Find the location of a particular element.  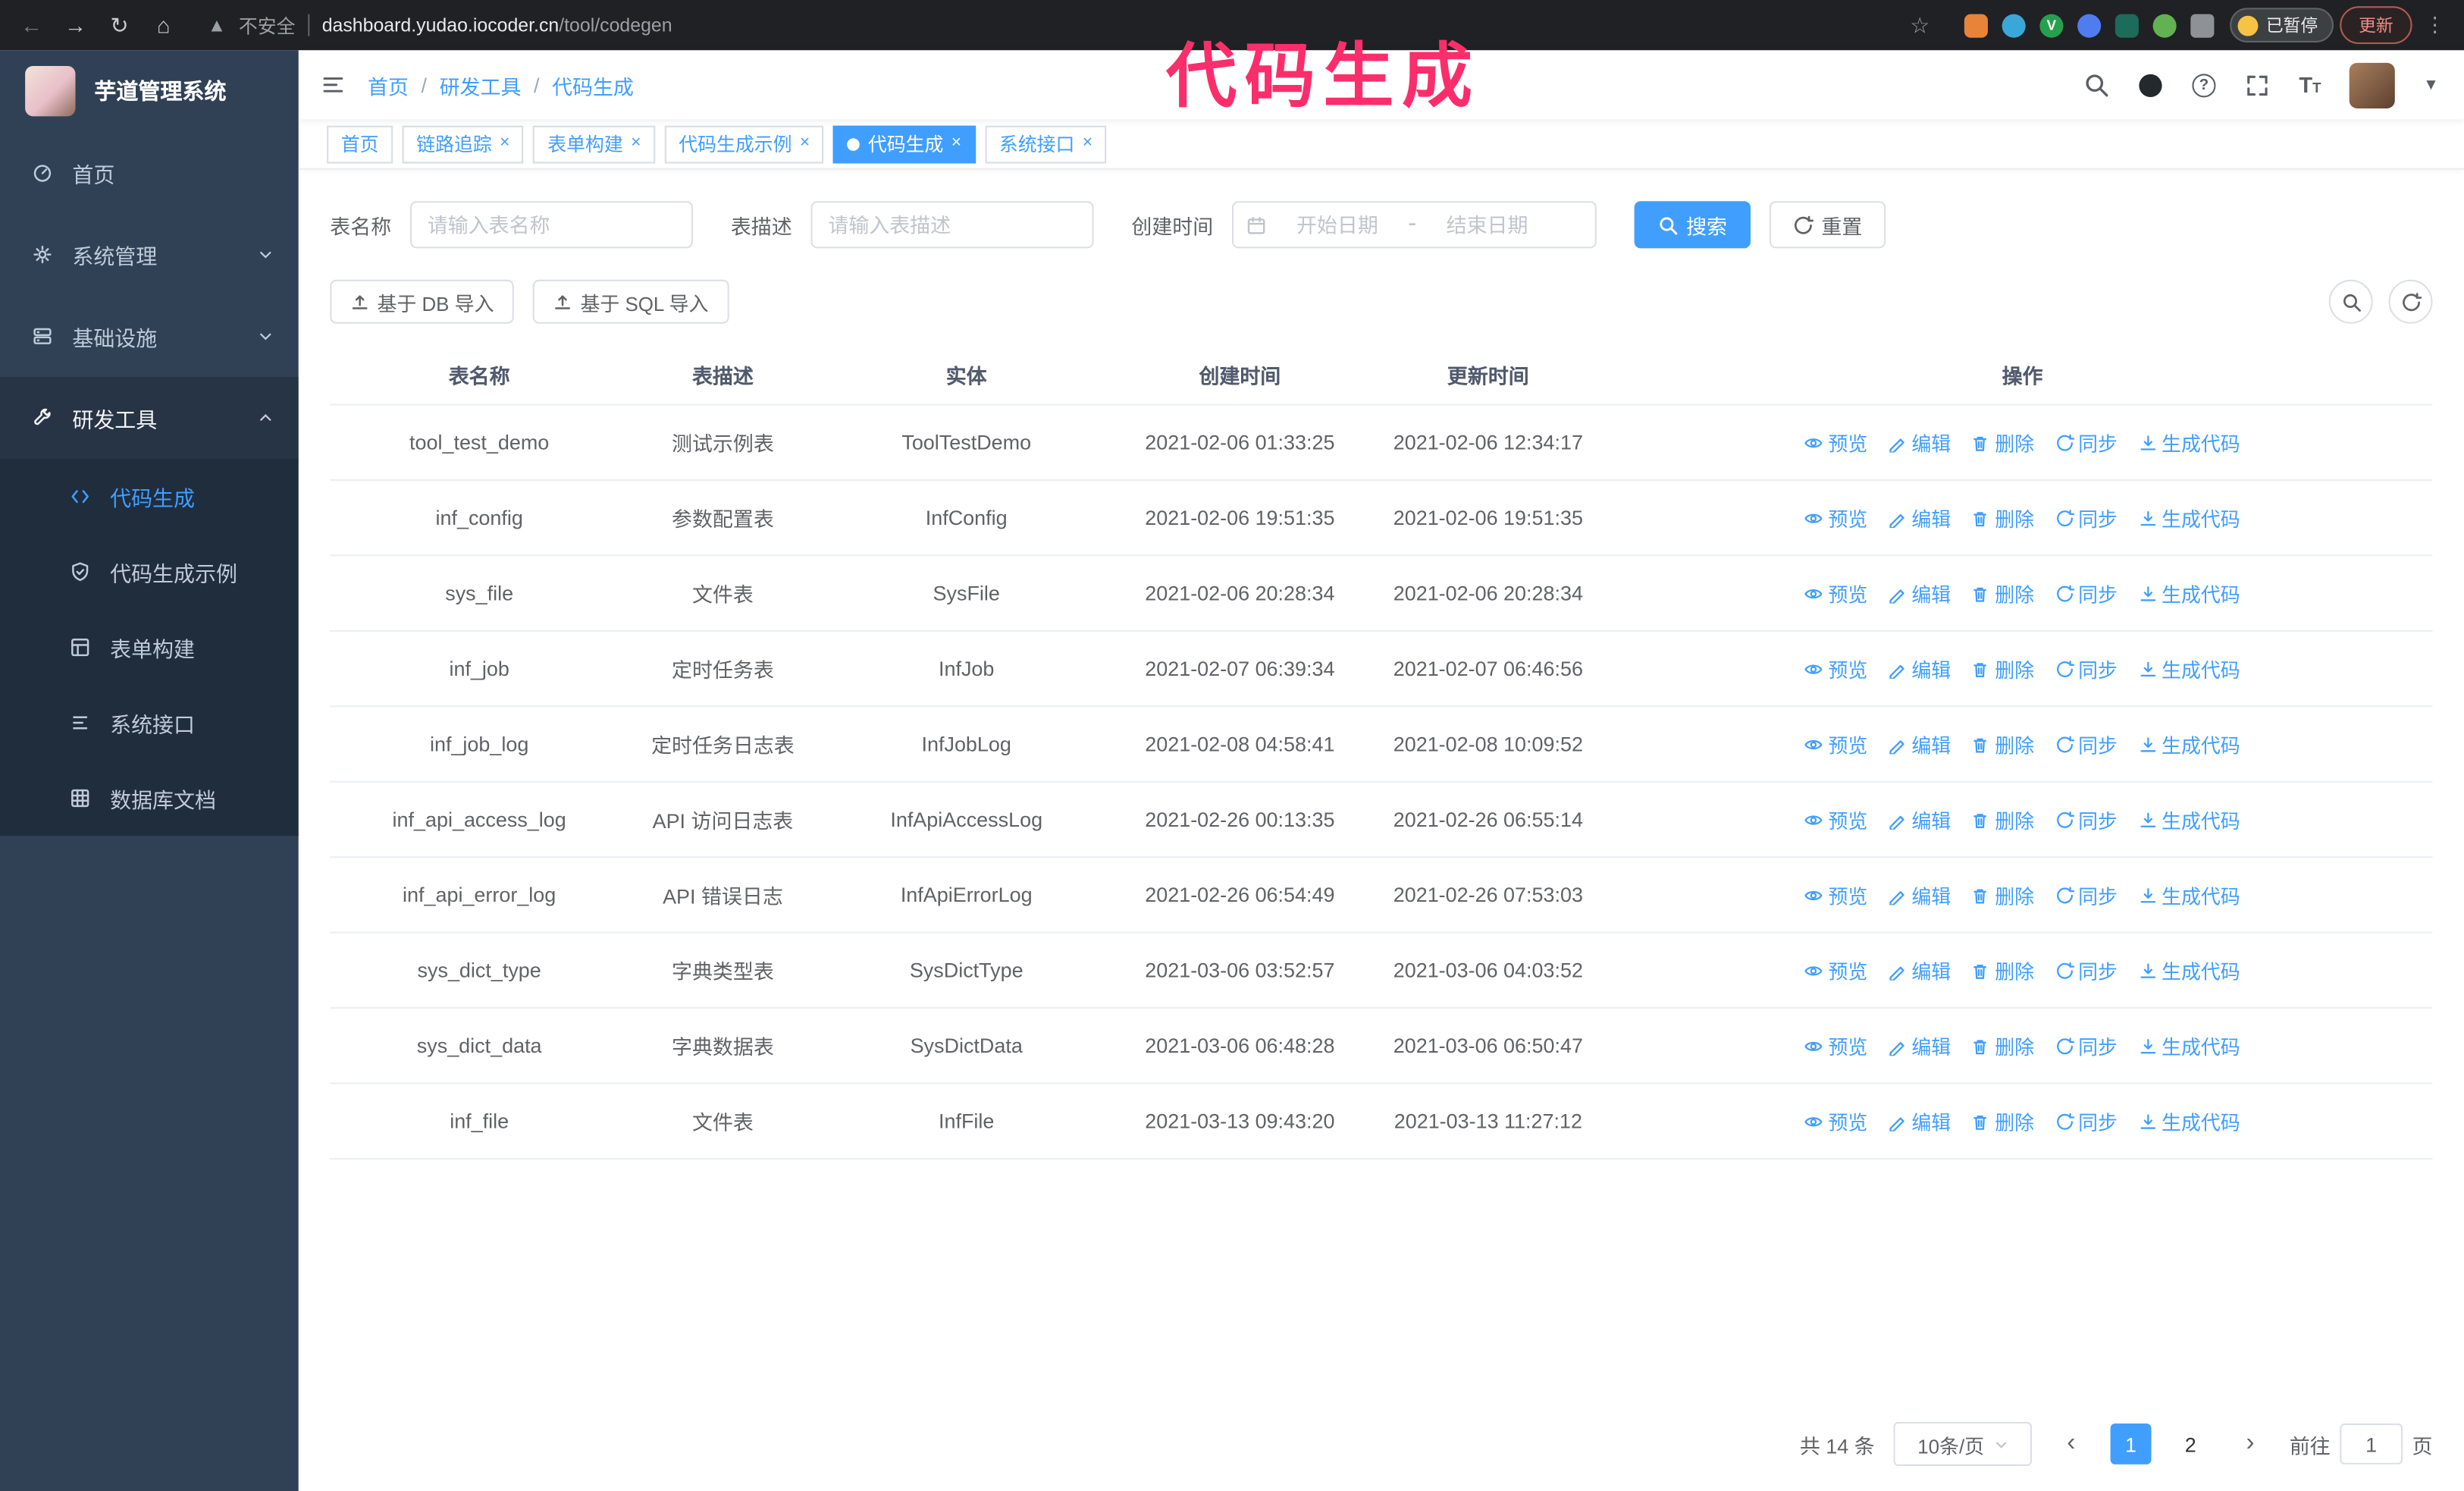

goto-page-input is located at coordinates (2371, 1444).